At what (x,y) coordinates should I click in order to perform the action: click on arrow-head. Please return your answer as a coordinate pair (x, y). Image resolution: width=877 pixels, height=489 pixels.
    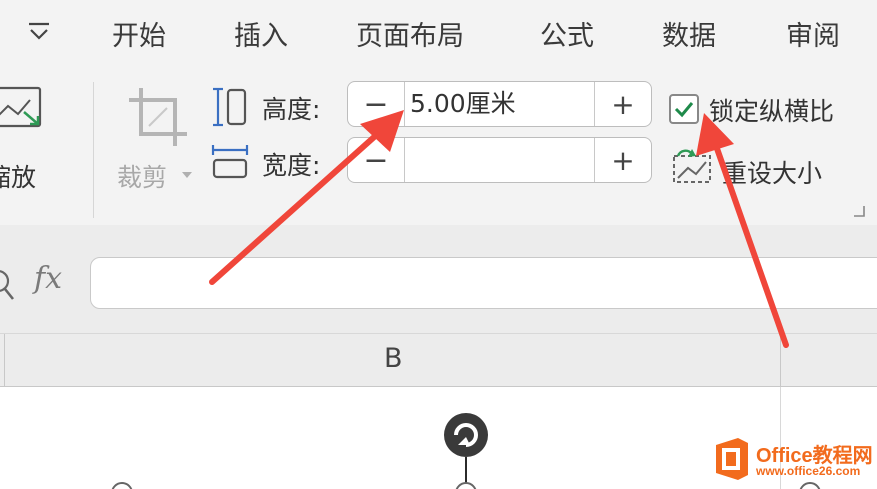
    Looking at the image, I should click on (715, 134).